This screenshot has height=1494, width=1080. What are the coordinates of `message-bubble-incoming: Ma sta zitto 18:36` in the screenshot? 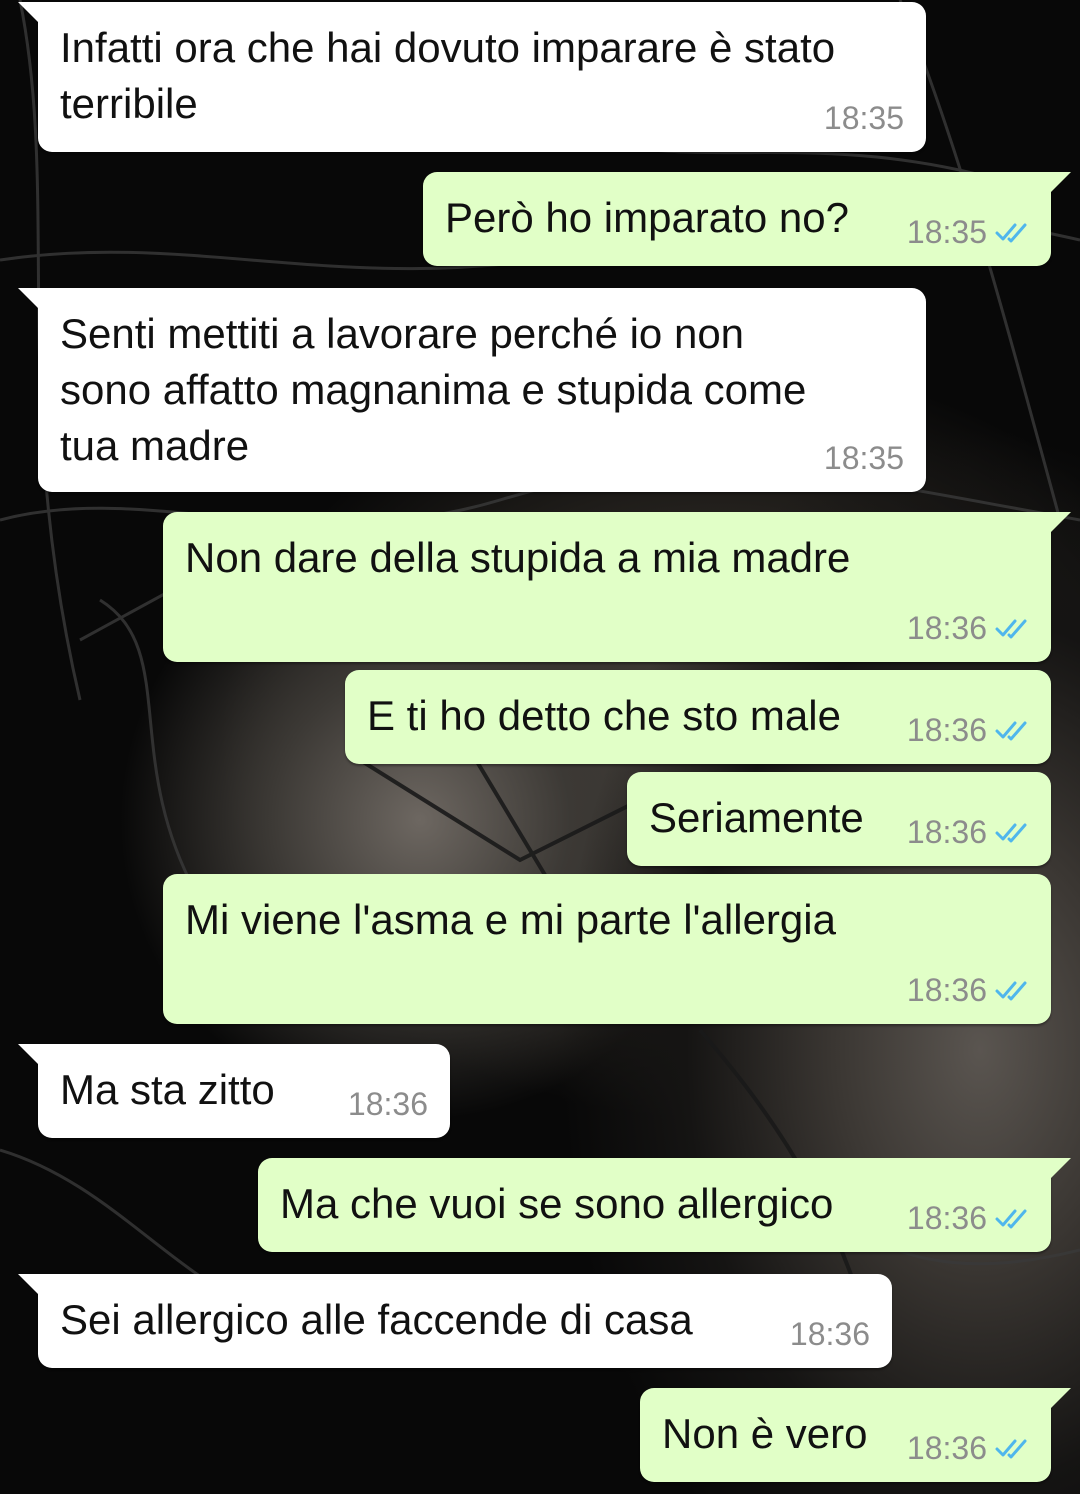 It's located at (234, 1091).